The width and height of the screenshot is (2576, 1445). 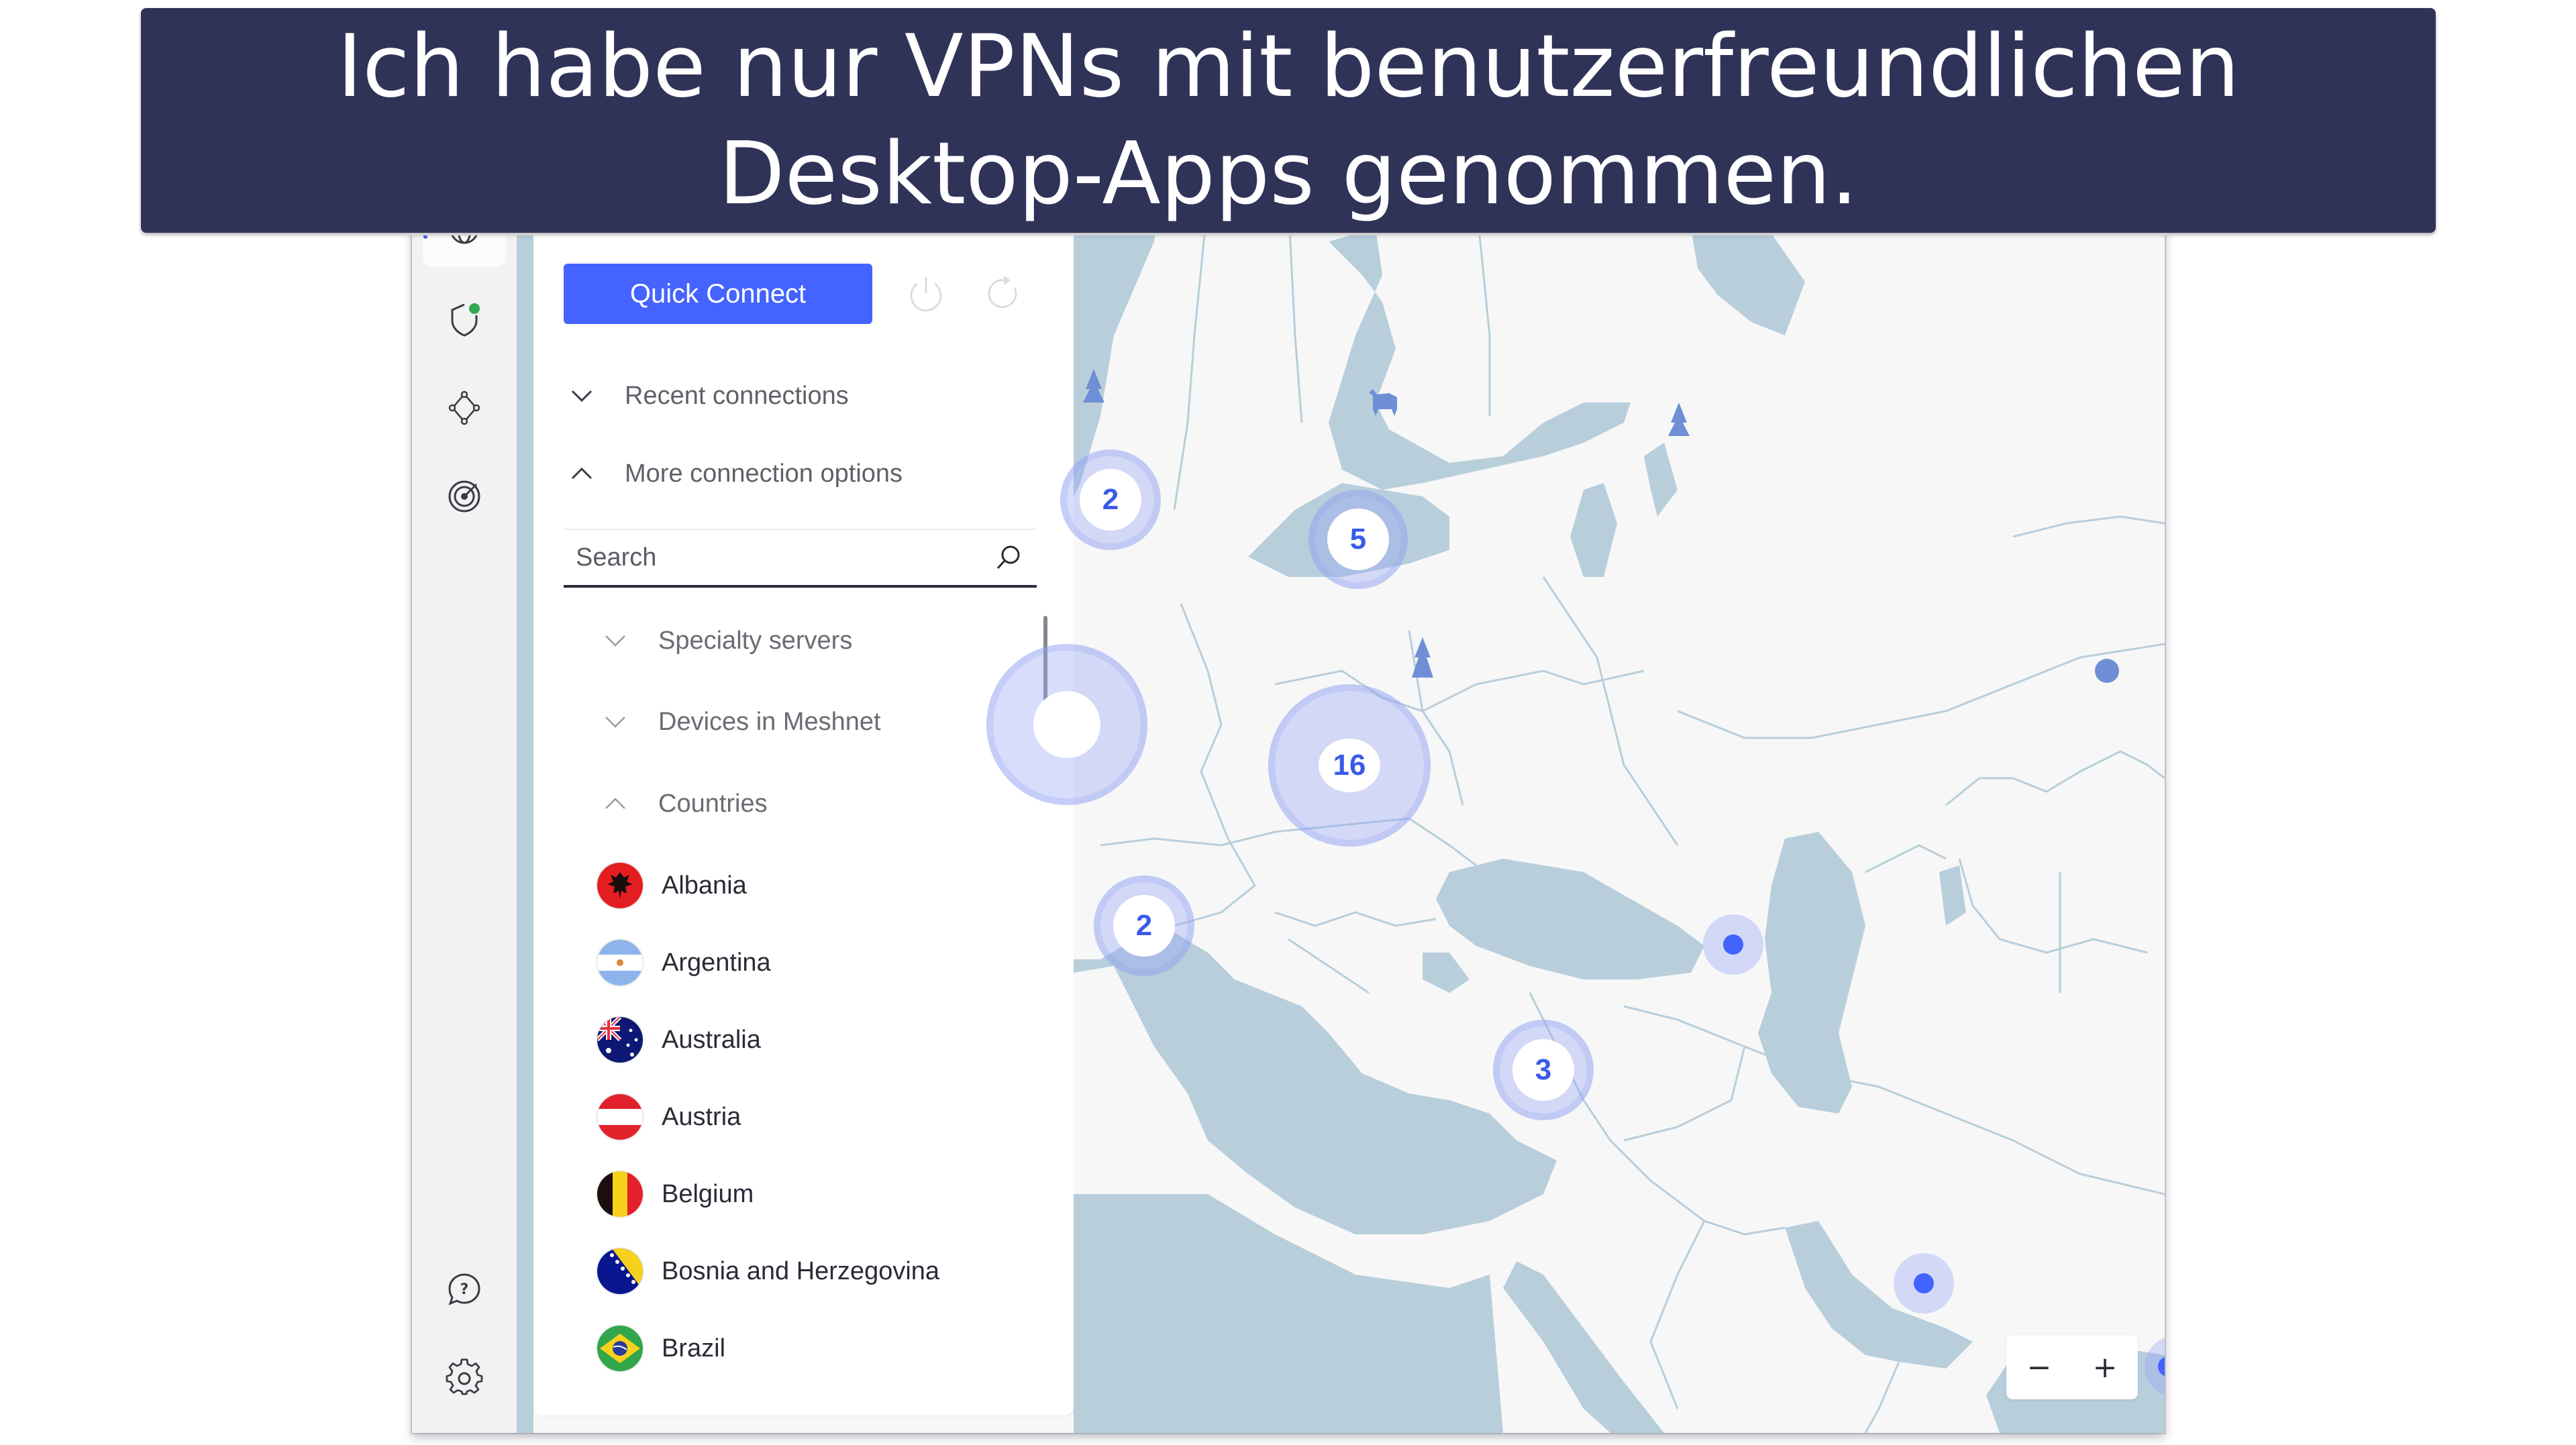 I want to click on country-name: Albania, so click(x=704, y=885).